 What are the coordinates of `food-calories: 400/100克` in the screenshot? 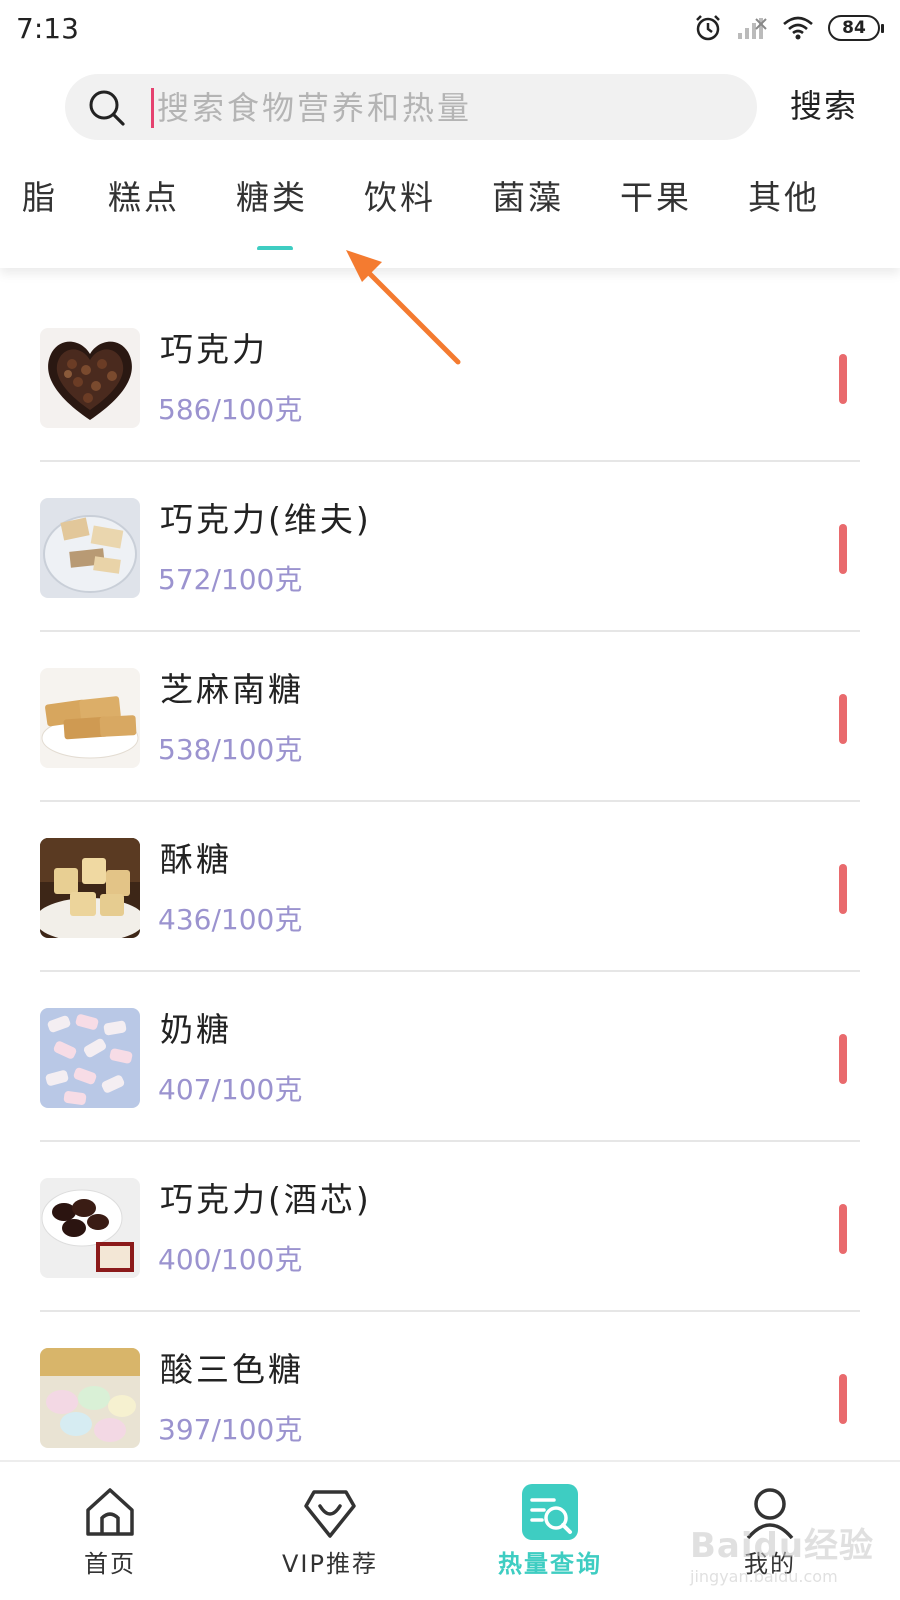 It's located at (230, 1259).